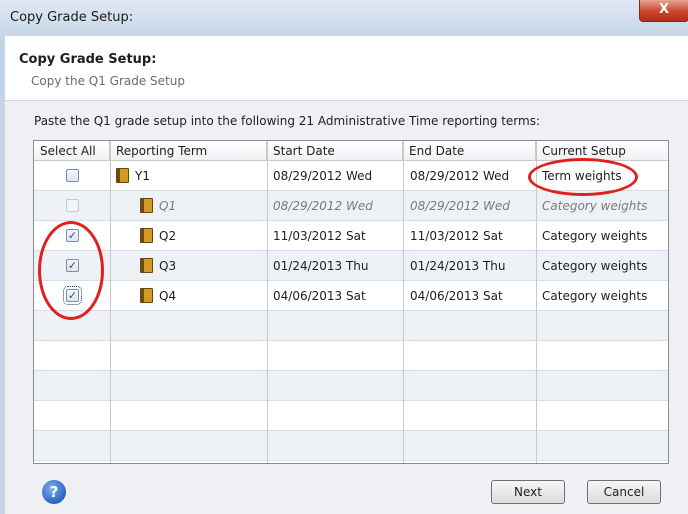  What do you see at coordinates (142, 176) in the screenshot?
I see `reporting-term-cell: Y1` at bounding box center [142, 176].